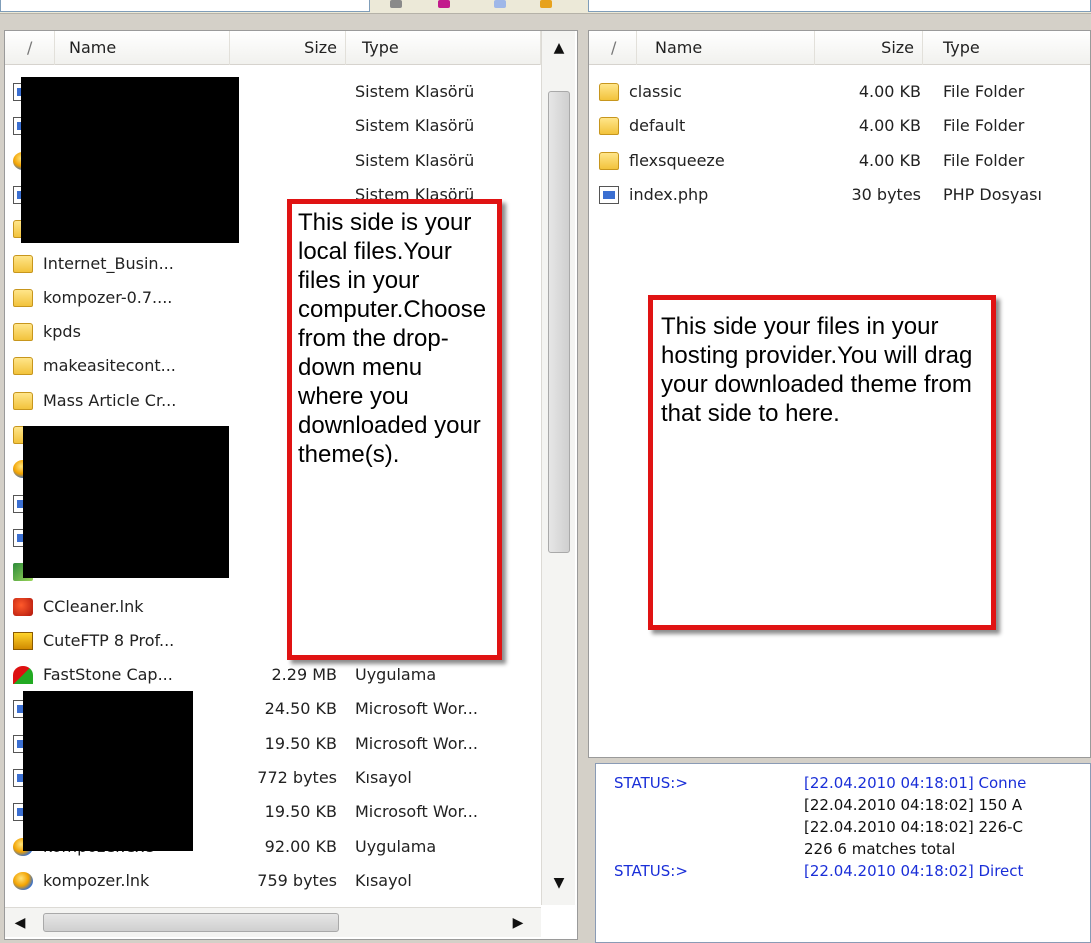  I want to click on status-entry: STATUS:> [22.04.2010 04:18:02] Direct, so click(843, 871).